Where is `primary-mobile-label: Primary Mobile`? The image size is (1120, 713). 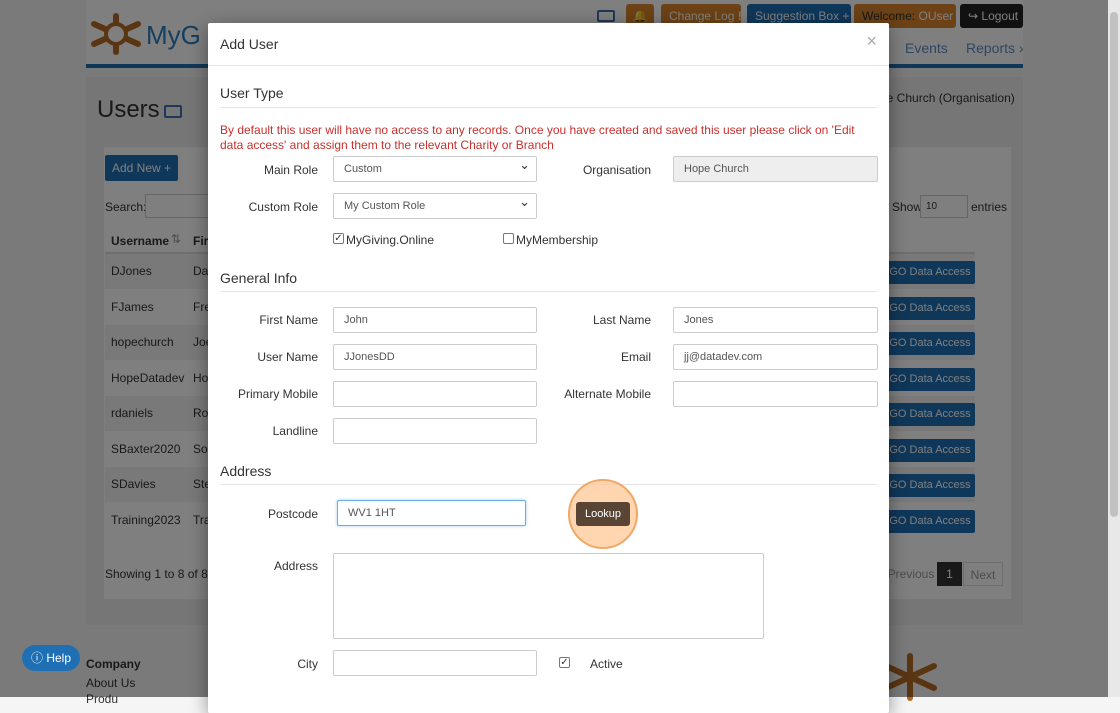
primary-mobile-label: Primary Mobile is located at coordinates (277, 394).